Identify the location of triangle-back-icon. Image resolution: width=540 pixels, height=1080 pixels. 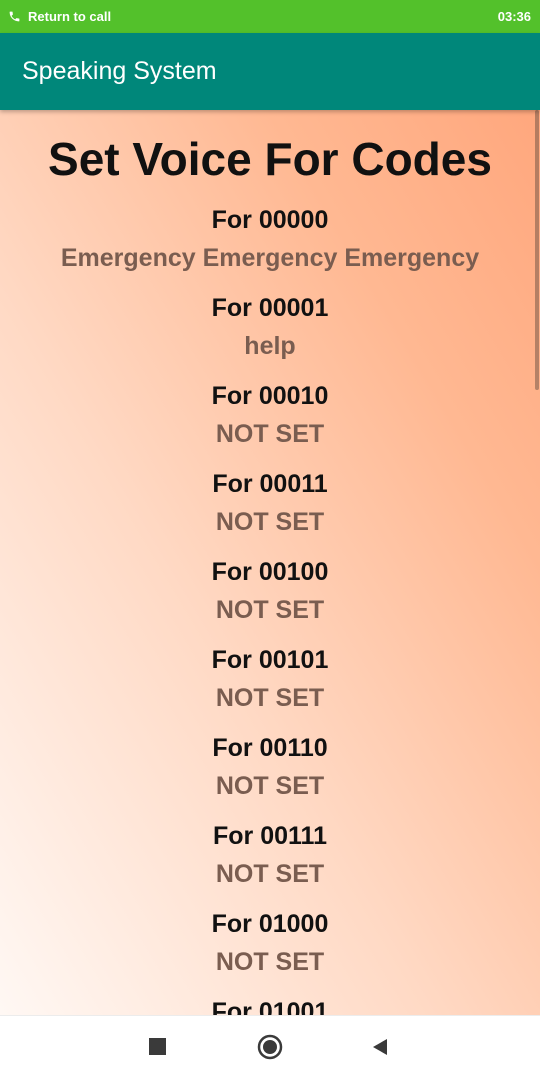
(380, 1049).